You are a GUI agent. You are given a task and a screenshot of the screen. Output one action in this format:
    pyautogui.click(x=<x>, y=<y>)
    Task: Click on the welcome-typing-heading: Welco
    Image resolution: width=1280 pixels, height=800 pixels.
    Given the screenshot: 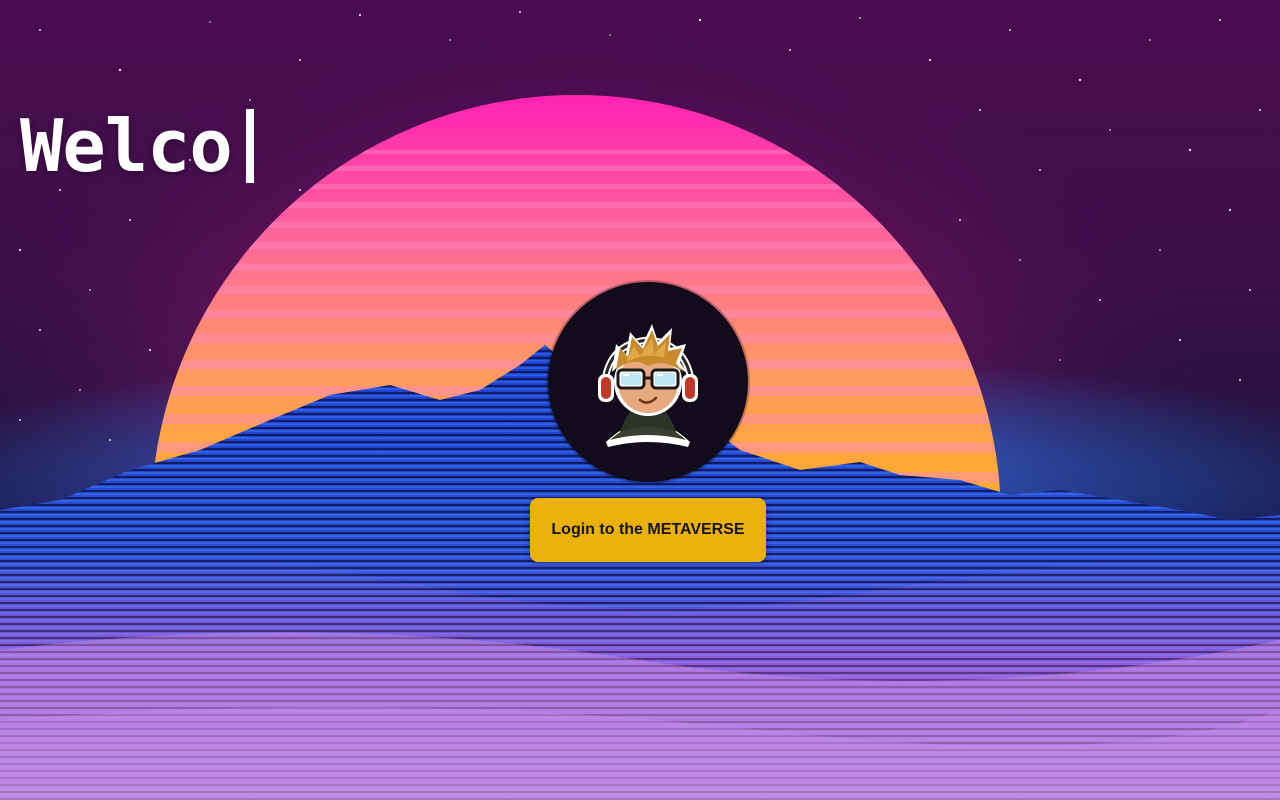 What is the action you would take?
    pyautogui.click(x=137, y=146)
    